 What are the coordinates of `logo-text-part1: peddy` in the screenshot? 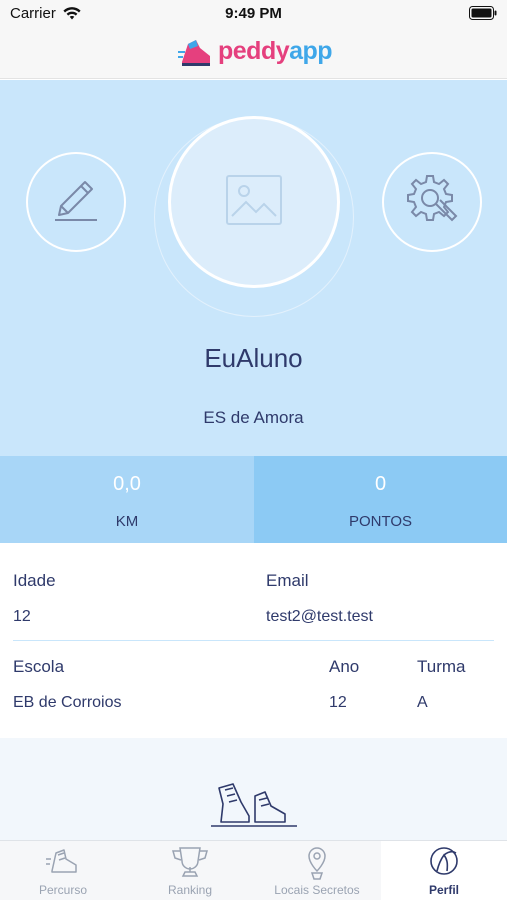 It's located at (254, 51).